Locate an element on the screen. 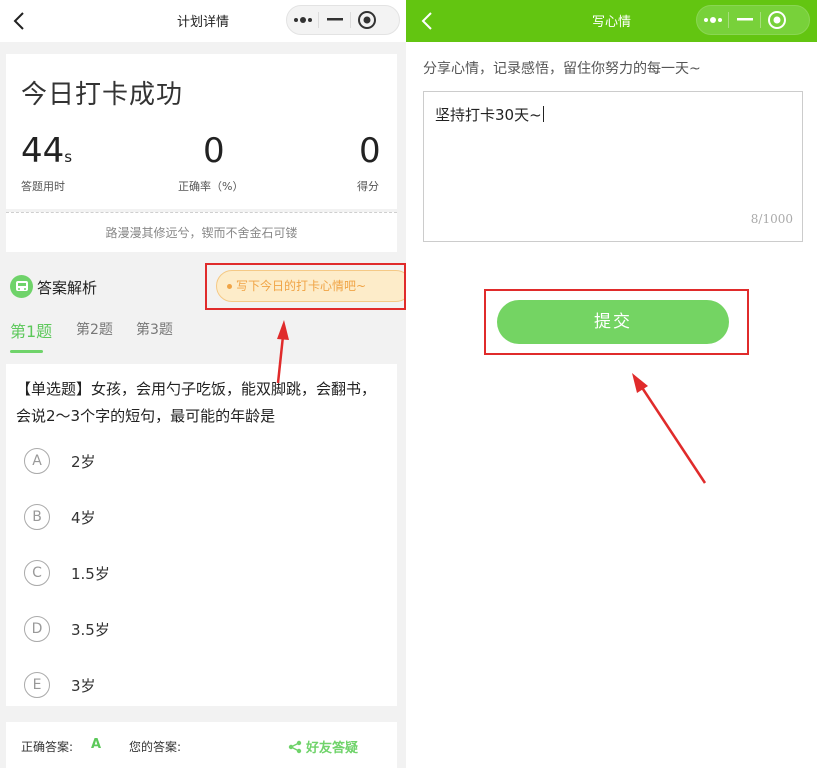  option-letter: D is located at coordinates (37, 629).